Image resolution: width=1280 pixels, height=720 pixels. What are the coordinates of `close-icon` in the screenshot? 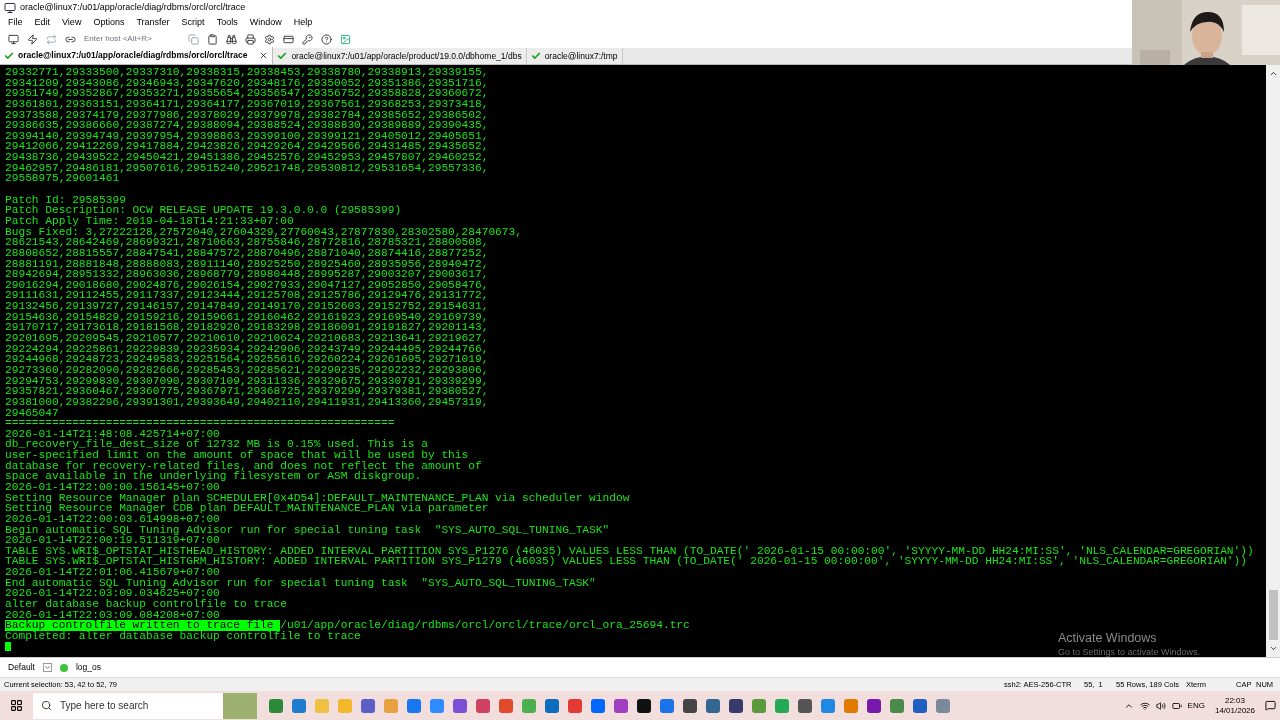 It's located at (264, 55).